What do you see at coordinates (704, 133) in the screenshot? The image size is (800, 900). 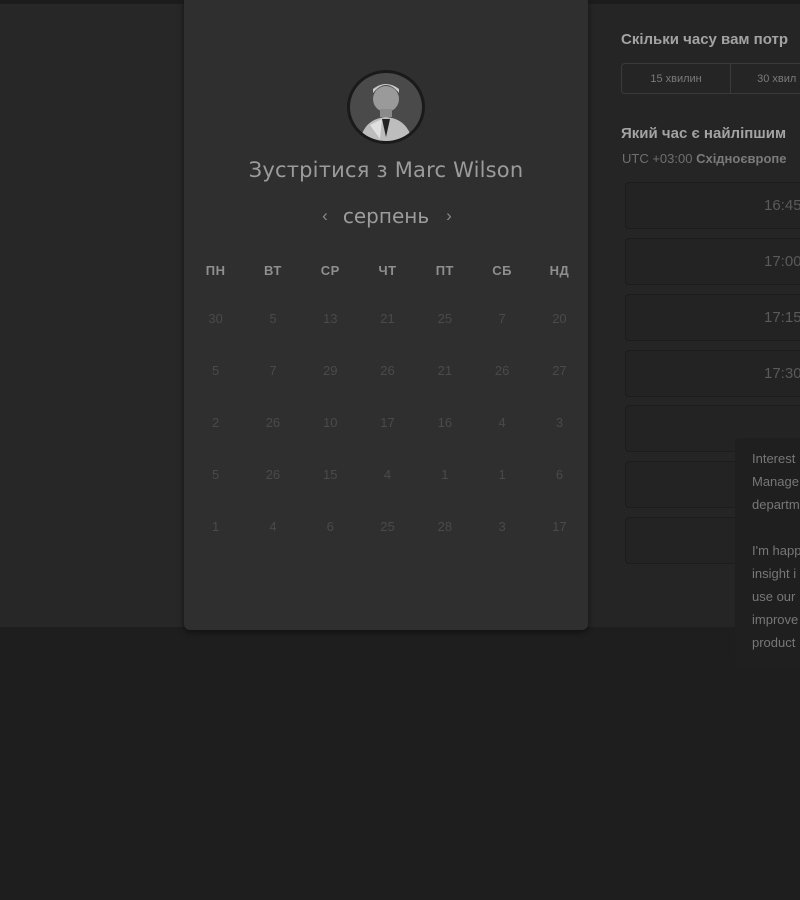 I see `time-question: Який час є найліпшим` at bounding box center [704, 133].